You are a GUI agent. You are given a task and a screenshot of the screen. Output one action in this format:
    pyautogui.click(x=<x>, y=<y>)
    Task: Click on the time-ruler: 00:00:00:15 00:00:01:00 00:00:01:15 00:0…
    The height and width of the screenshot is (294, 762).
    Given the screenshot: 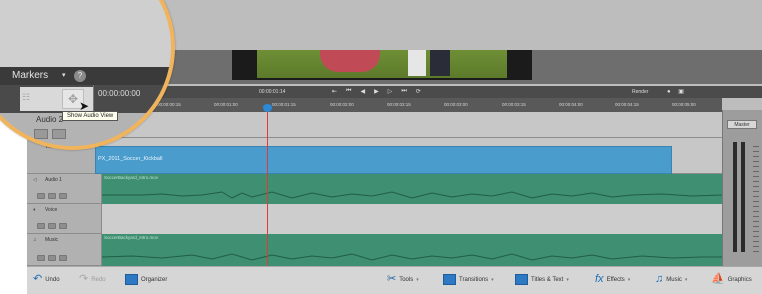 What is the action you would take?
    pyautogui.click(x=412, y=105)
    